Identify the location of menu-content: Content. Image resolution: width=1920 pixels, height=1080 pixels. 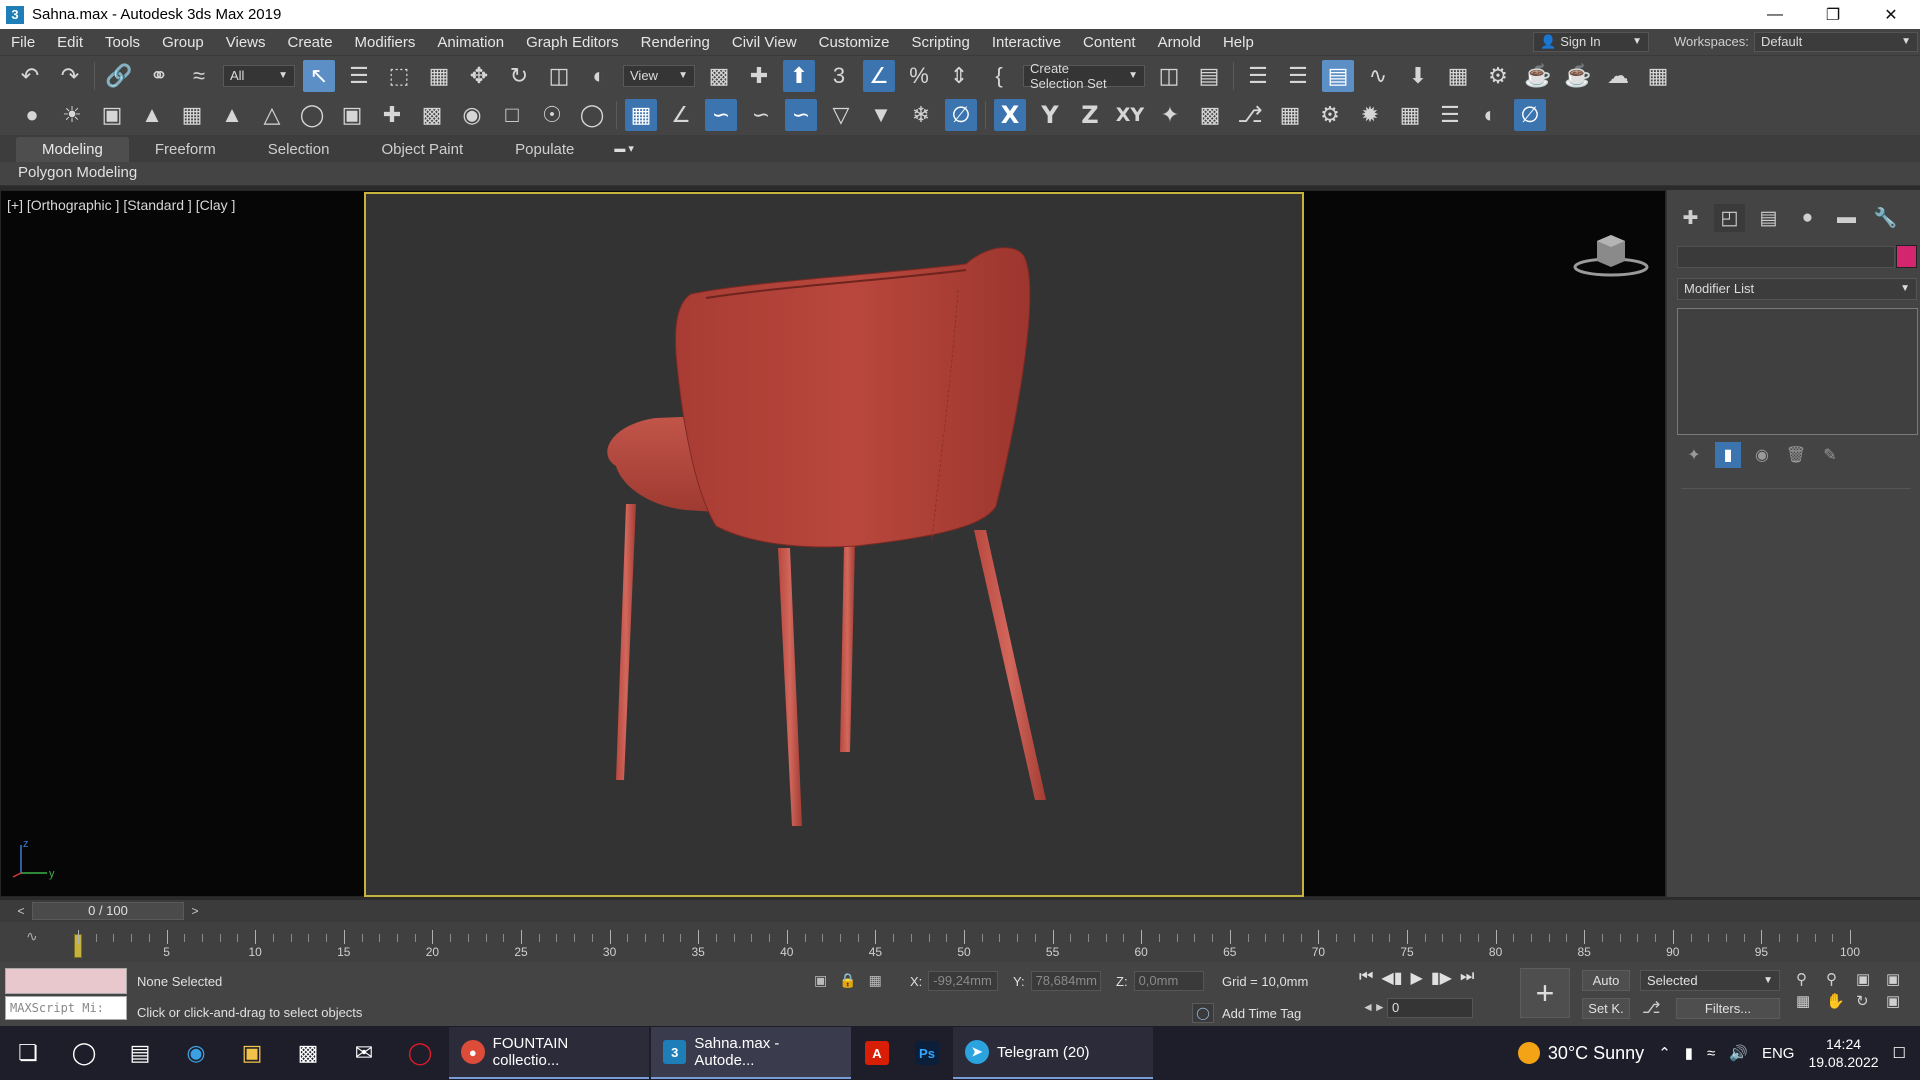
(1109, 42).